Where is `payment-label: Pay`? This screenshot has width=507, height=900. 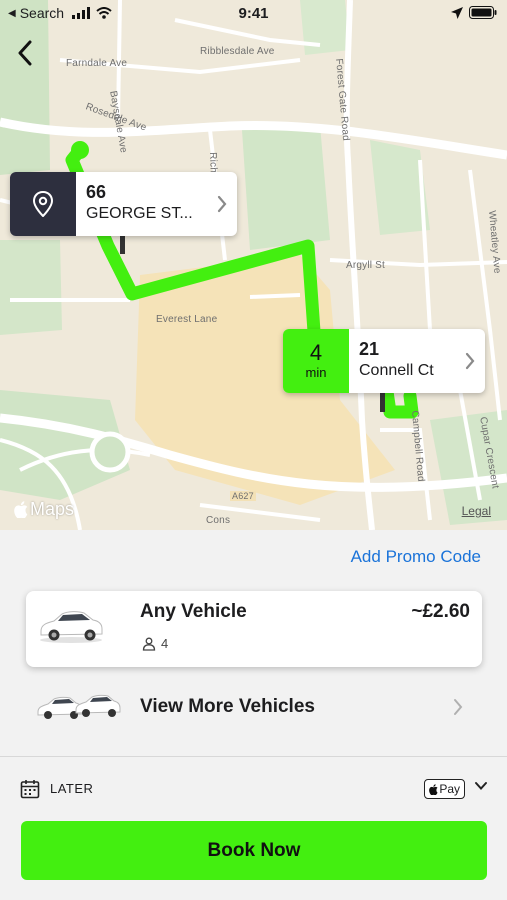
payment-label: Pay is located at coordinates (449, 789).